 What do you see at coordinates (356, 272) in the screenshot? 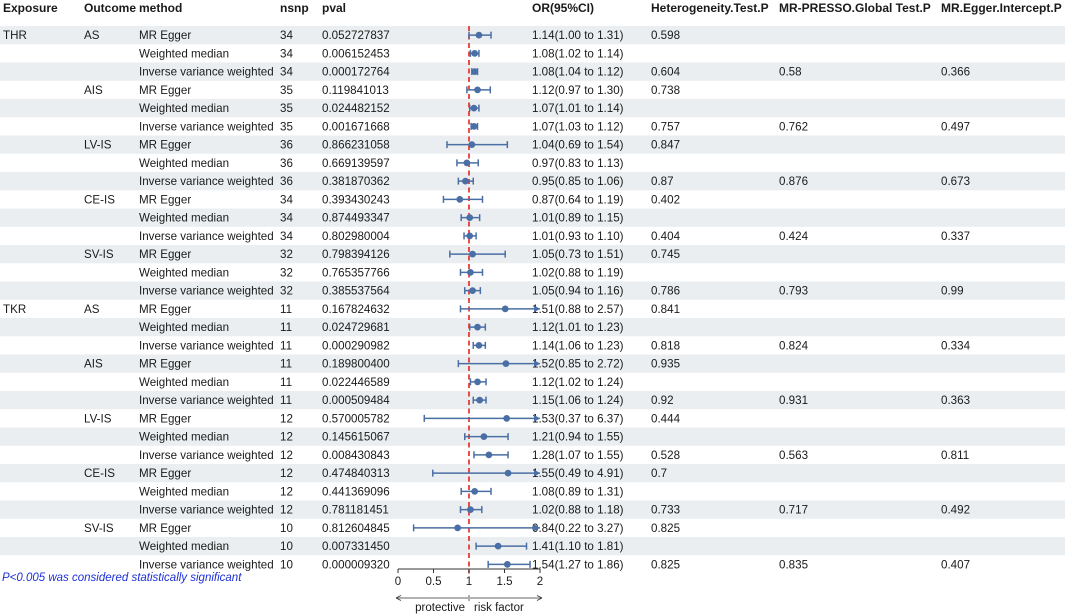
I see `cell-pval: 0.765357766` at bounding box center [356, 272].